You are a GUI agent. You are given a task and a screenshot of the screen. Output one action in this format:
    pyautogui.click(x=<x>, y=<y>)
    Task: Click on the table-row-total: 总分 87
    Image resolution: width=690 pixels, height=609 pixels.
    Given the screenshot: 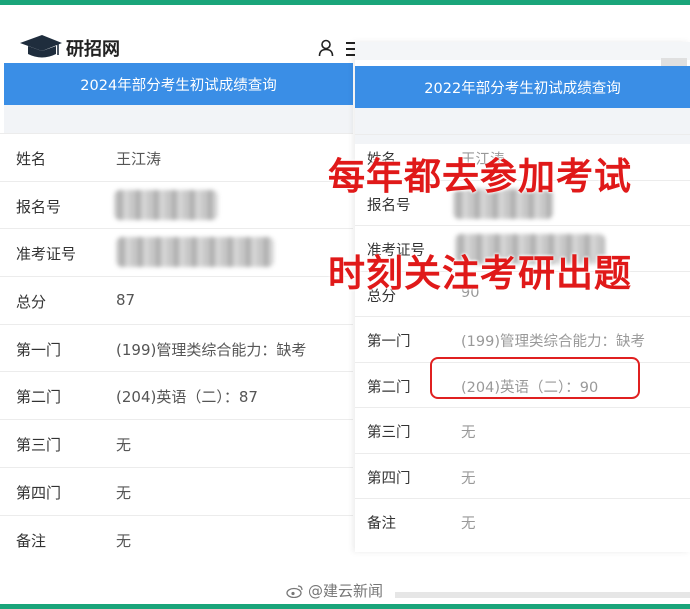 What is the action you would take?
    pyautogui.click(x=176, y=300)
    